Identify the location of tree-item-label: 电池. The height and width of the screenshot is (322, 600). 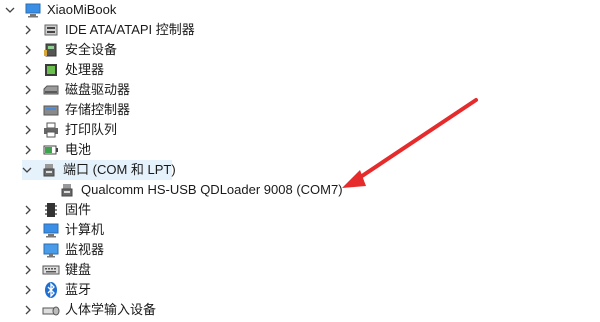
(78, 149).